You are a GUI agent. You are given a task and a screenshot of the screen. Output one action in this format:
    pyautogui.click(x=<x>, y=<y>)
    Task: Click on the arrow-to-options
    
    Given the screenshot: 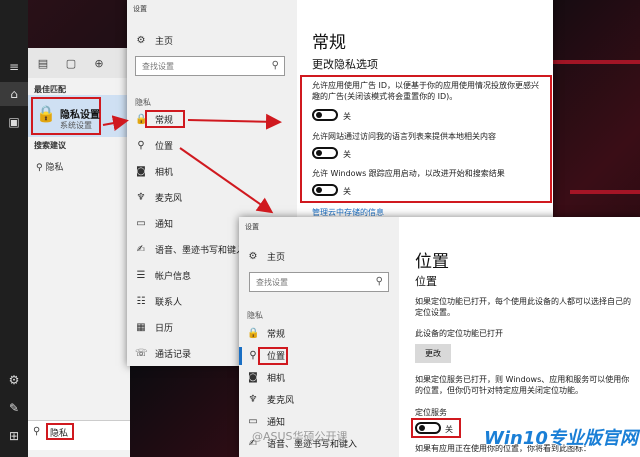 What is the action you would take?
    pyautogui.click(x=234, y=121)
    